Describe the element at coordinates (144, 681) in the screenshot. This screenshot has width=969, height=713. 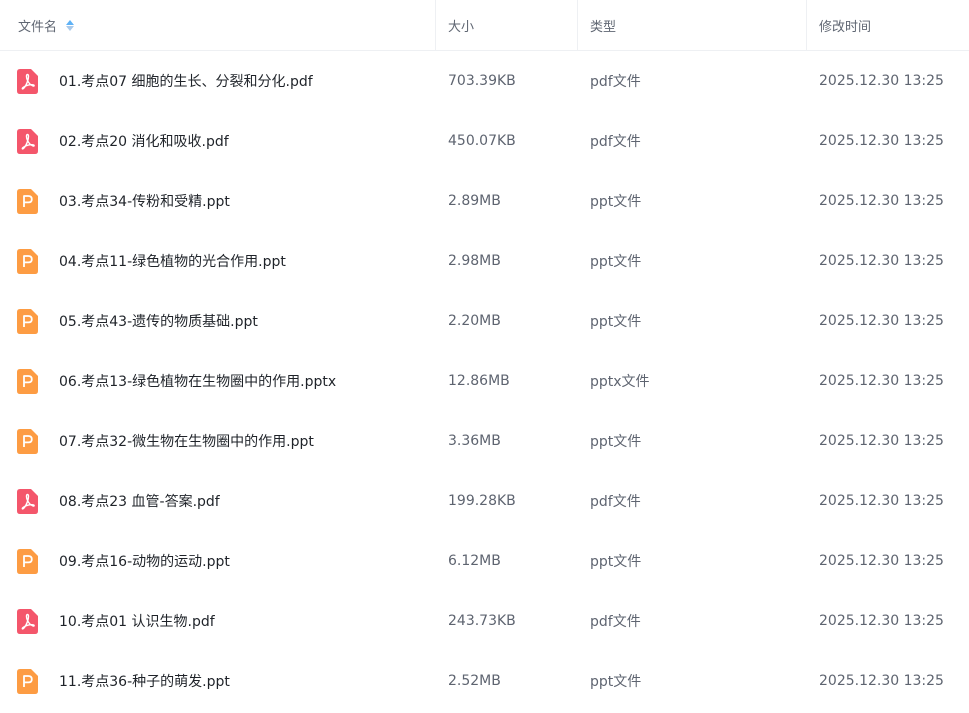
I see `file-name: 11.考点36-种子的萌发.ppt` at that location.